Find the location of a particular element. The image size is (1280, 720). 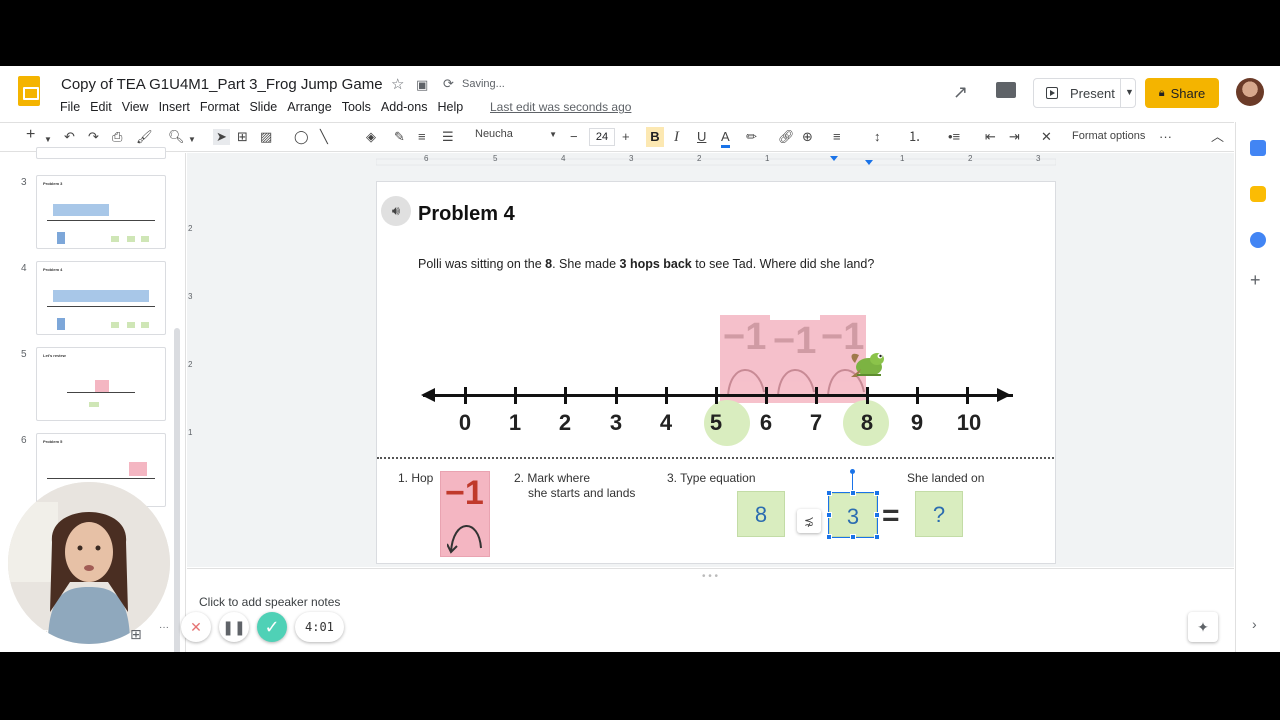

equation-start-box: 8 is located at coordinates (761, 514).